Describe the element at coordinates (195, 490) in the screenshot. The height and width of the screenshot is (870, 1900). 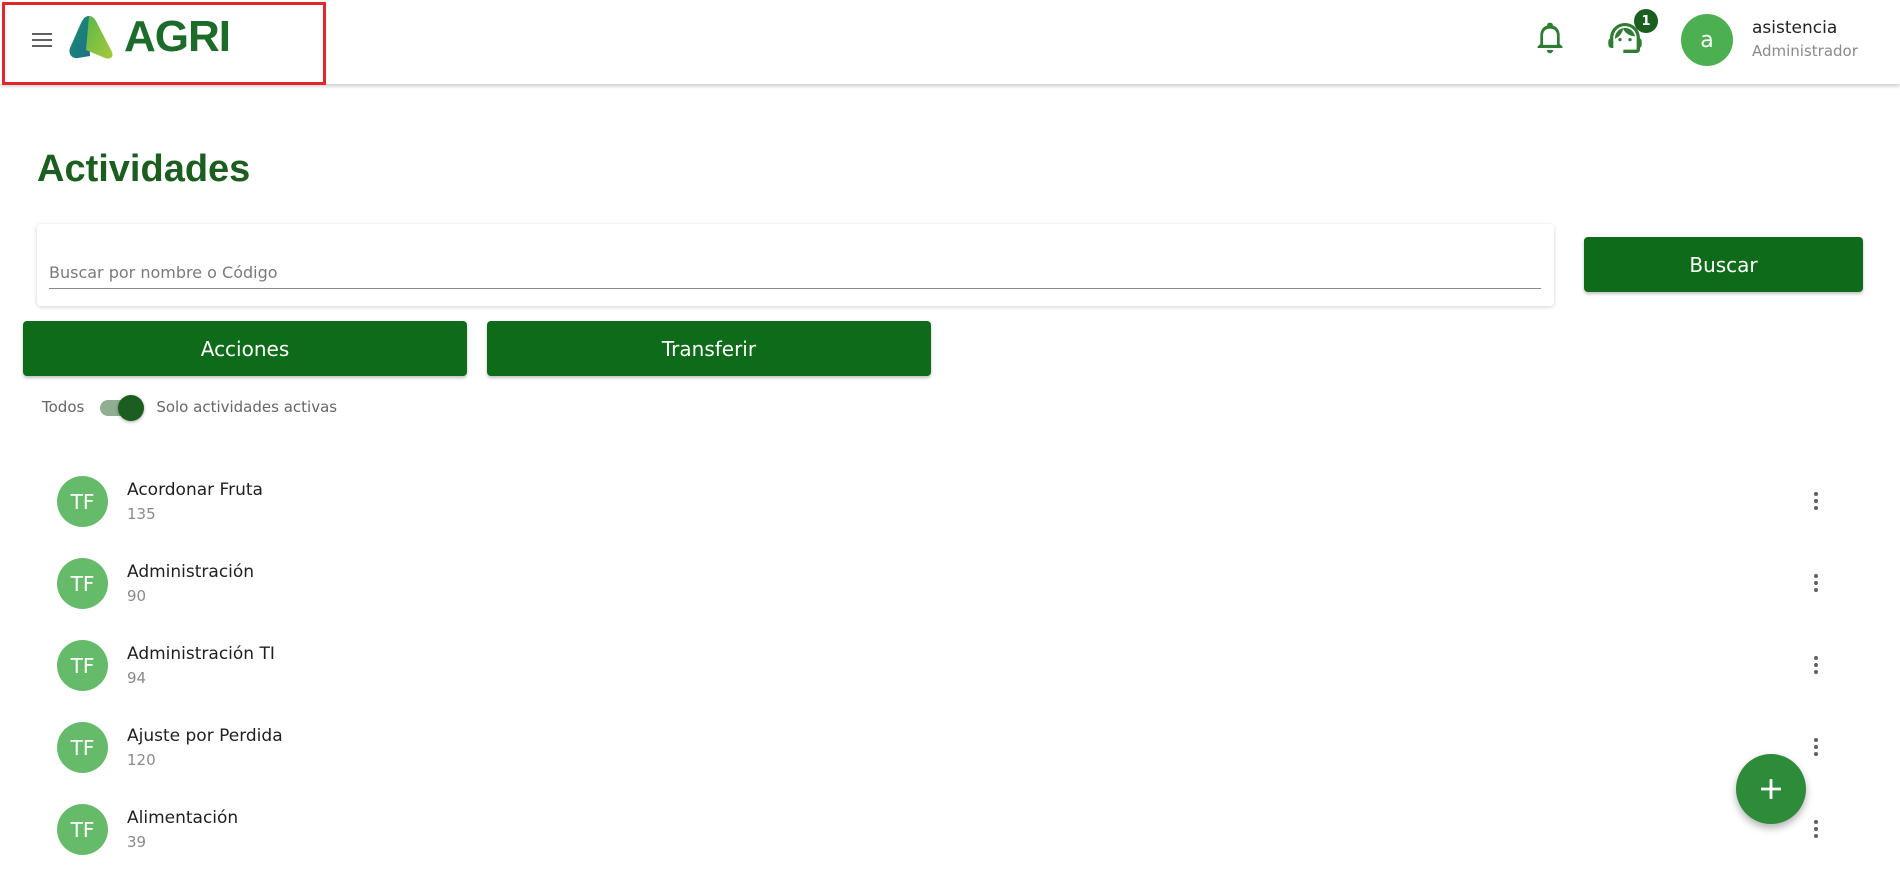
I see `item-name: Acordonar Fruta` at that location.